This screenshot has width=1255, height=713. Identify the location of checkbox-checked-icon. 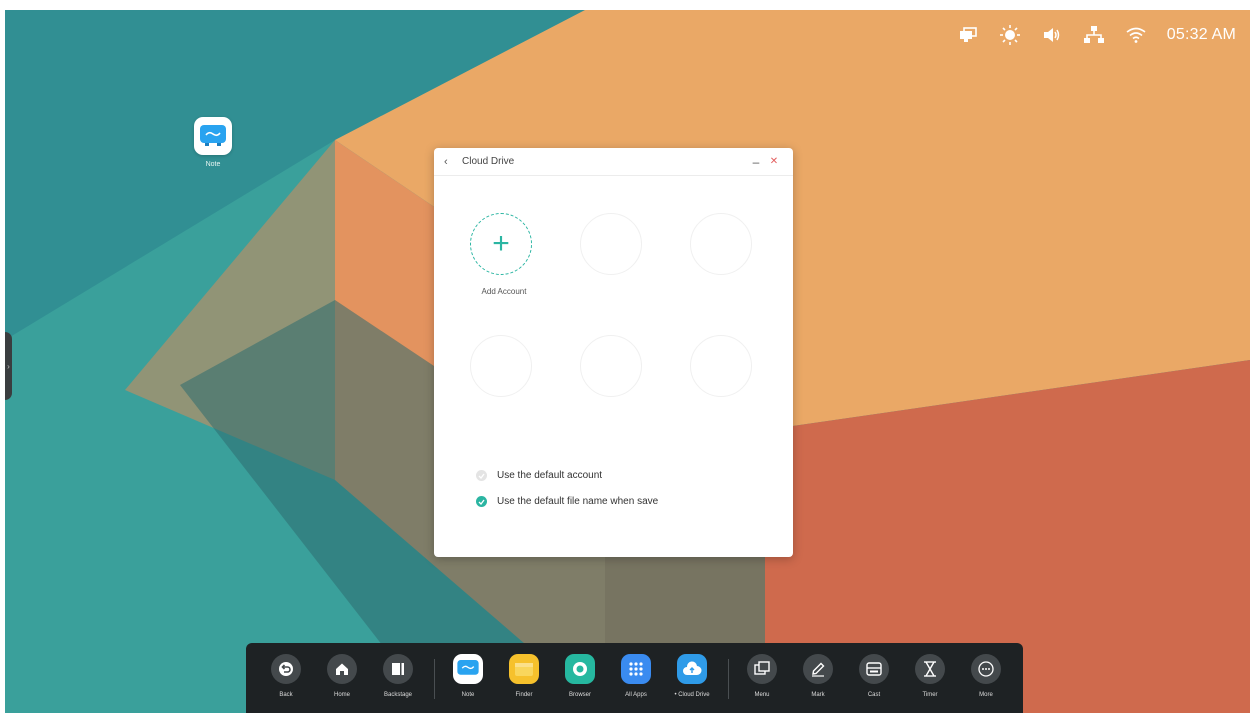
(481, 501).